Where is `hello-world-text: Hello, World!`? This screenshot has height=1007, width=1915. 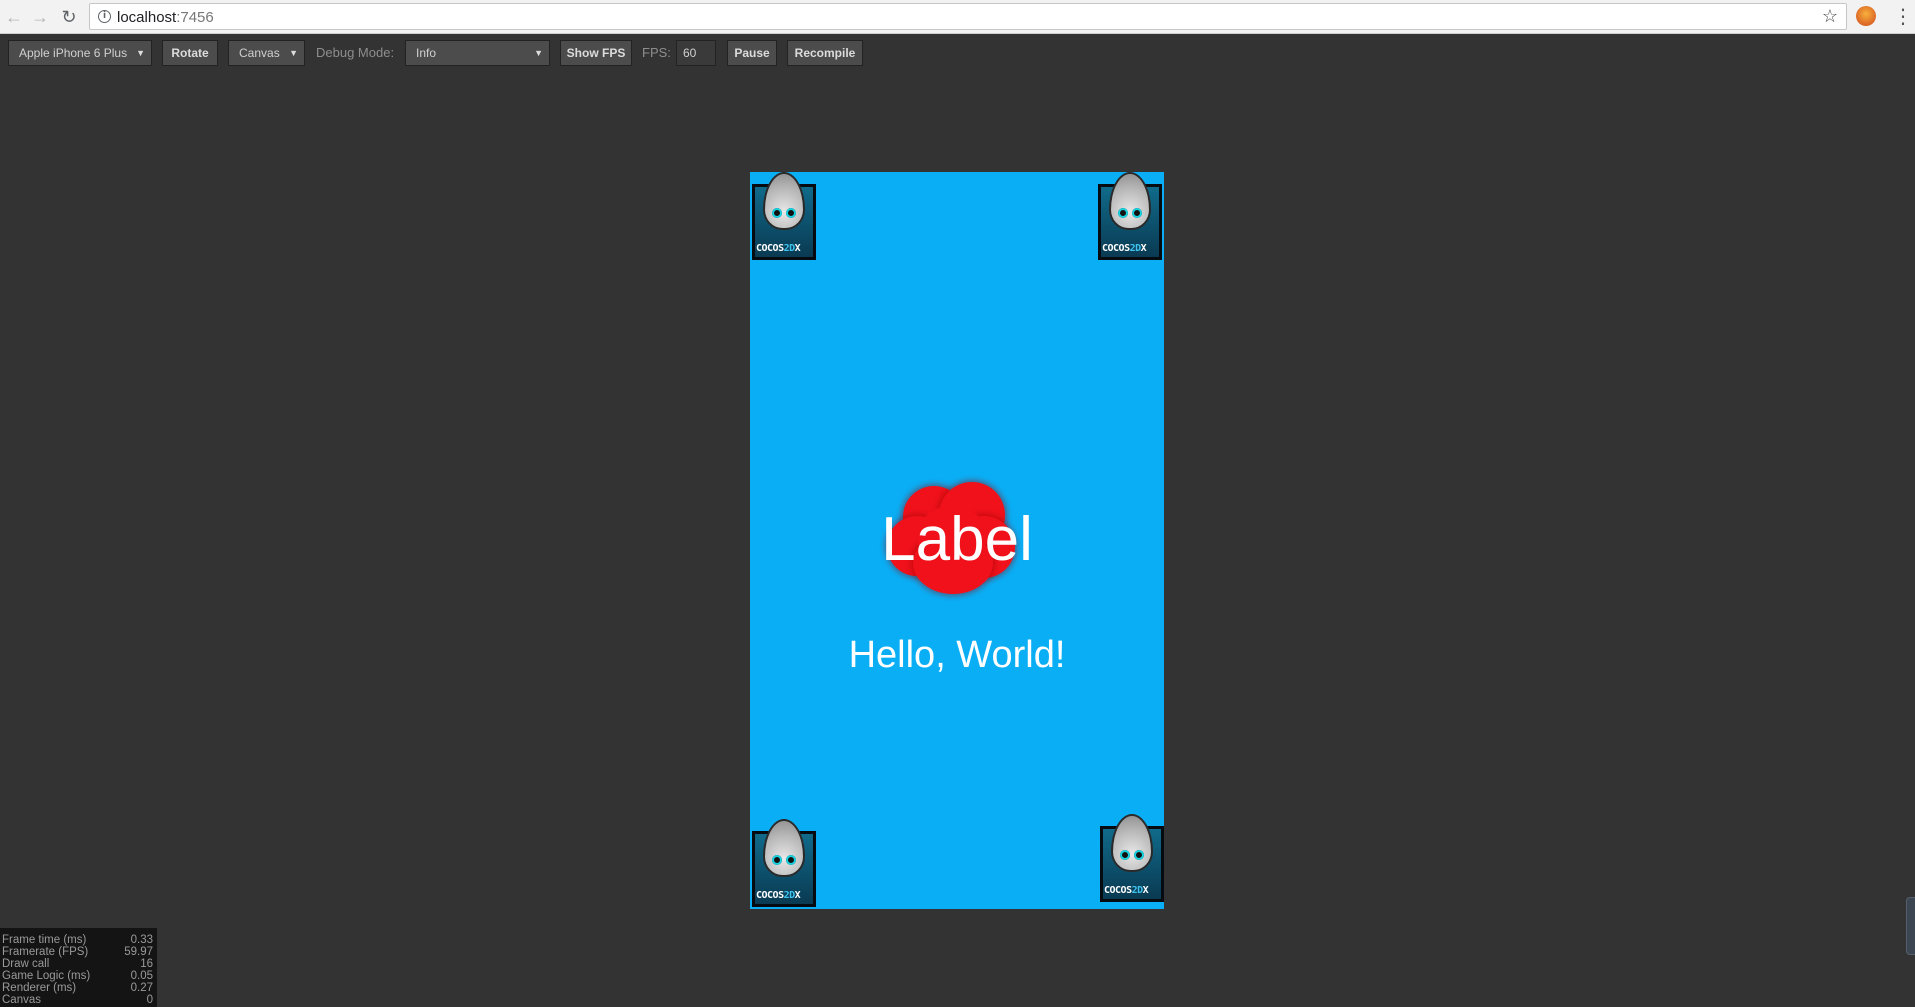 hello-world-text: Hello, World! is located at coordinates (957, 655).